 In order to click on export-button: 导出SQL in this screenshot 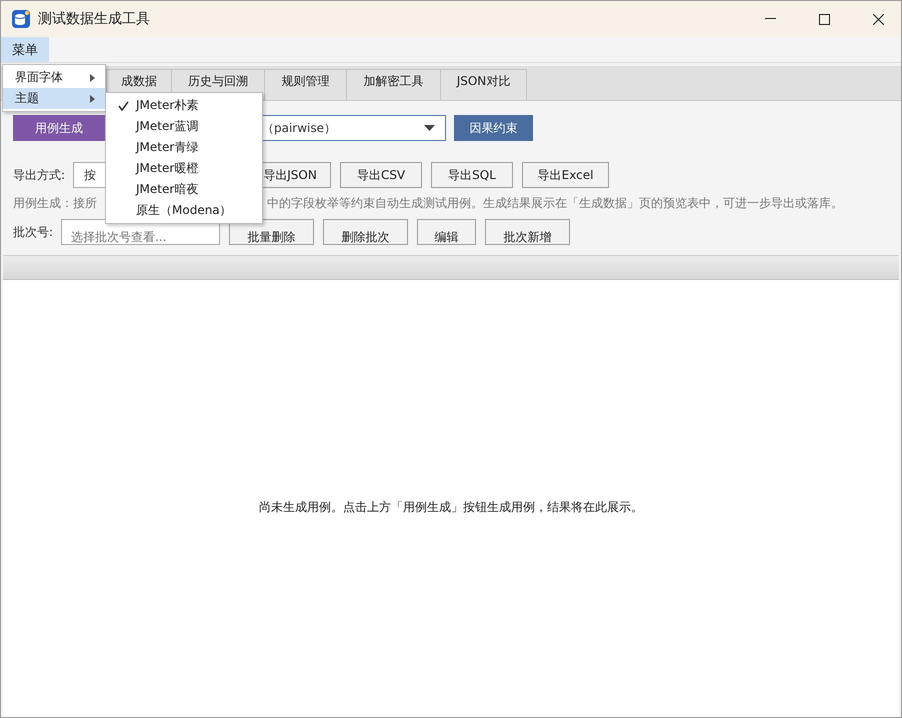, I will do `click(472, 175)`.